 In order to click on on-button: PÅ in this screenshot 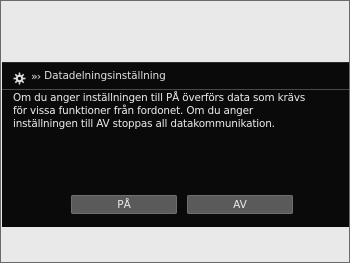, I will do `click(124, 204)`.